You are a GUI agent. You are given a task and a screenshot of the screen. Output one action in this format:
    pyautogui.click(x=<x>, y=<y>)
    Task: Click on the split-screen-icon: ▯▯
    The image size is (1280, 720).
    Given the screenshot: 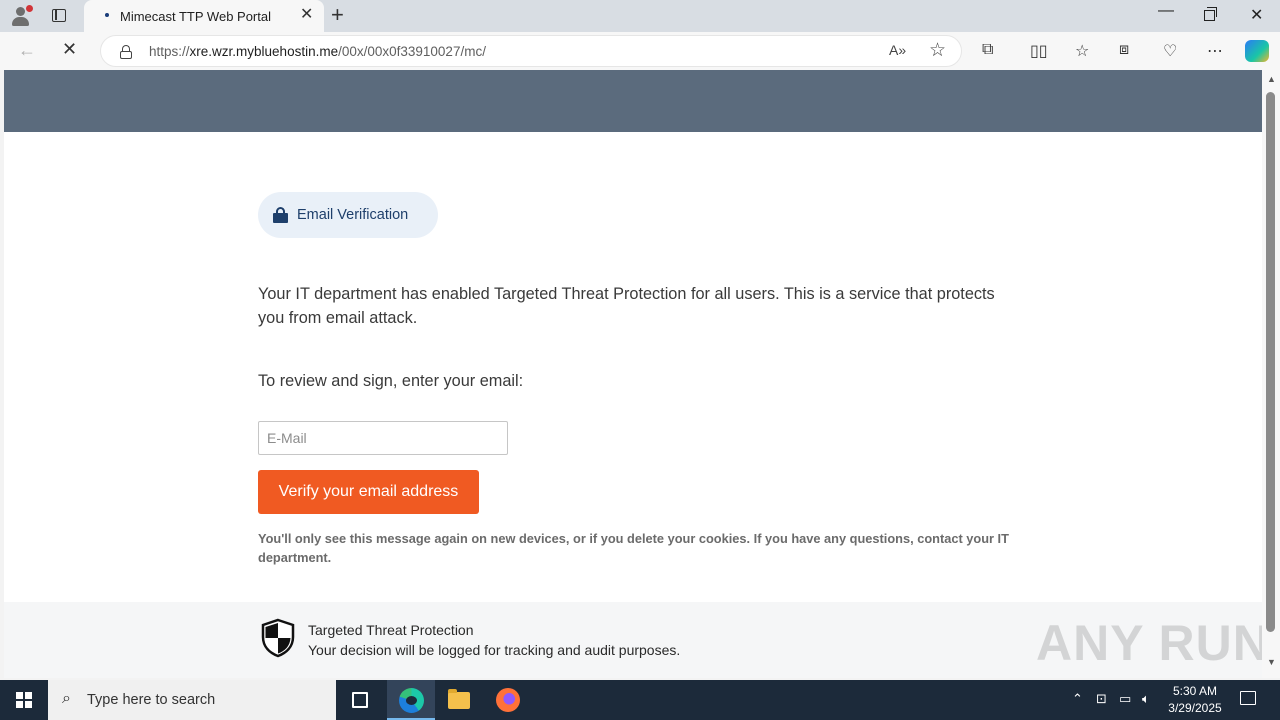 What is the action you would take?
    pyautogui.click(x=1039, y=51)
    